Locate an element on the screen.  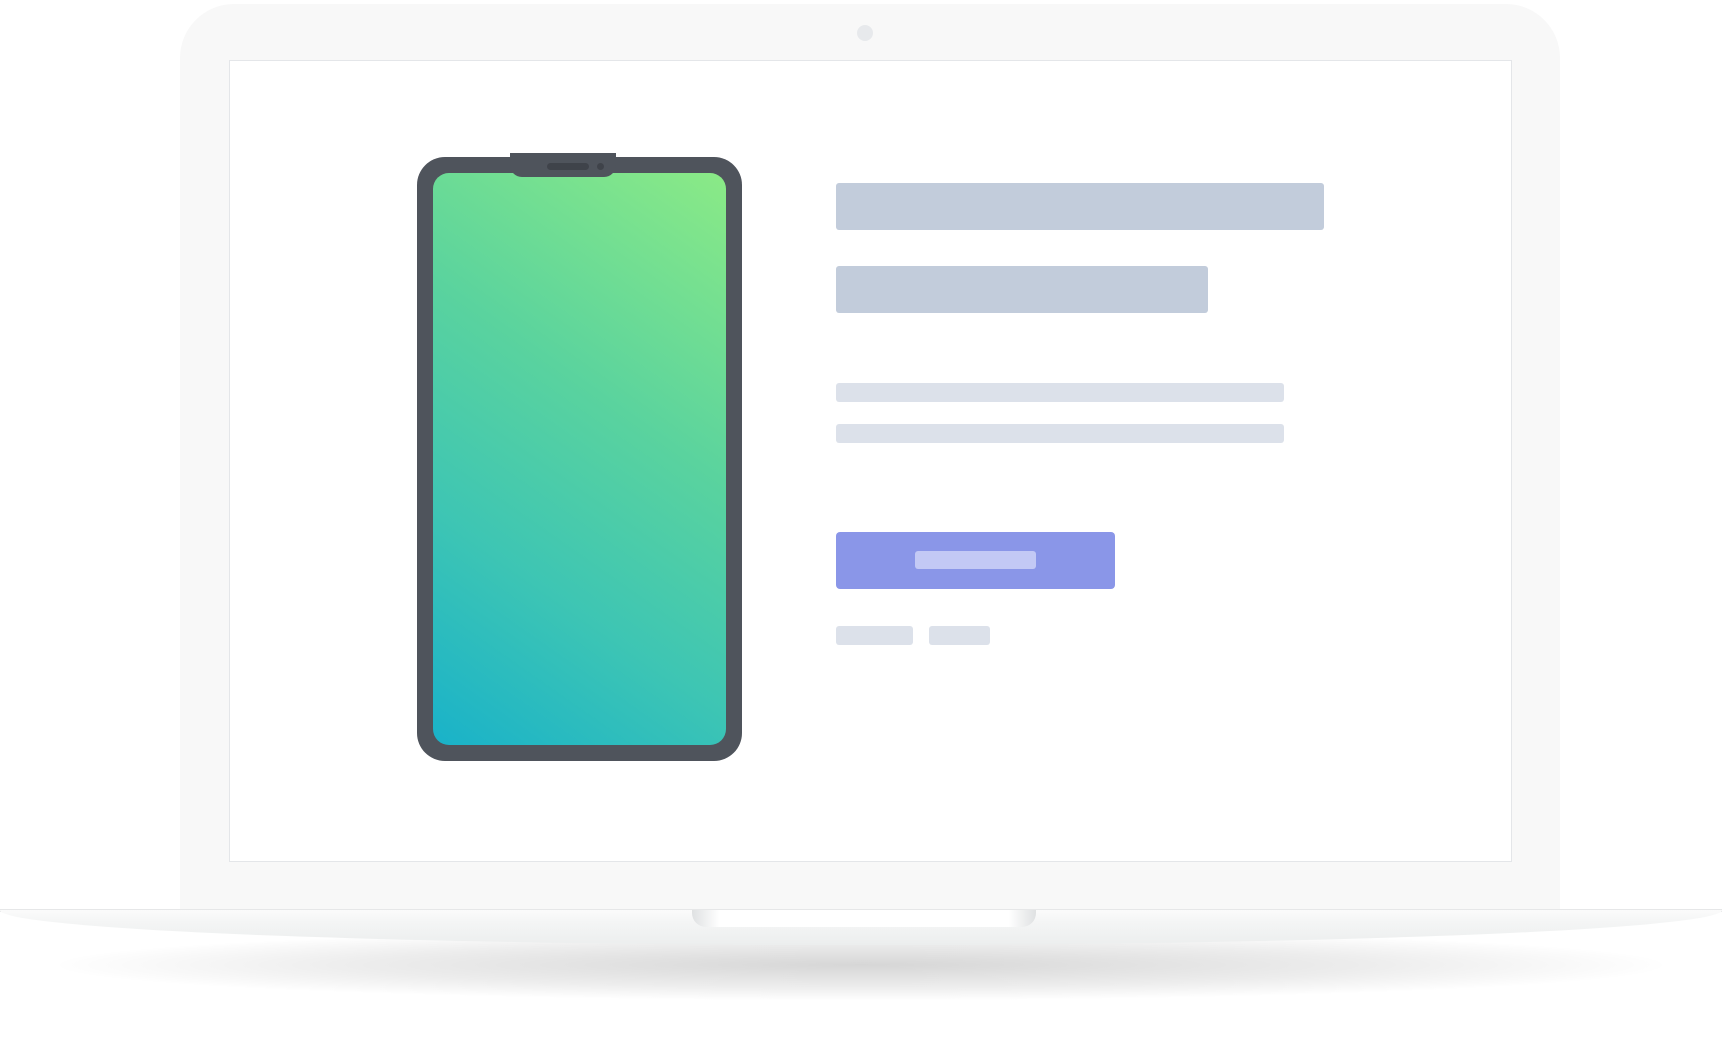
webcam-icon is located at coordinates (865, 33).